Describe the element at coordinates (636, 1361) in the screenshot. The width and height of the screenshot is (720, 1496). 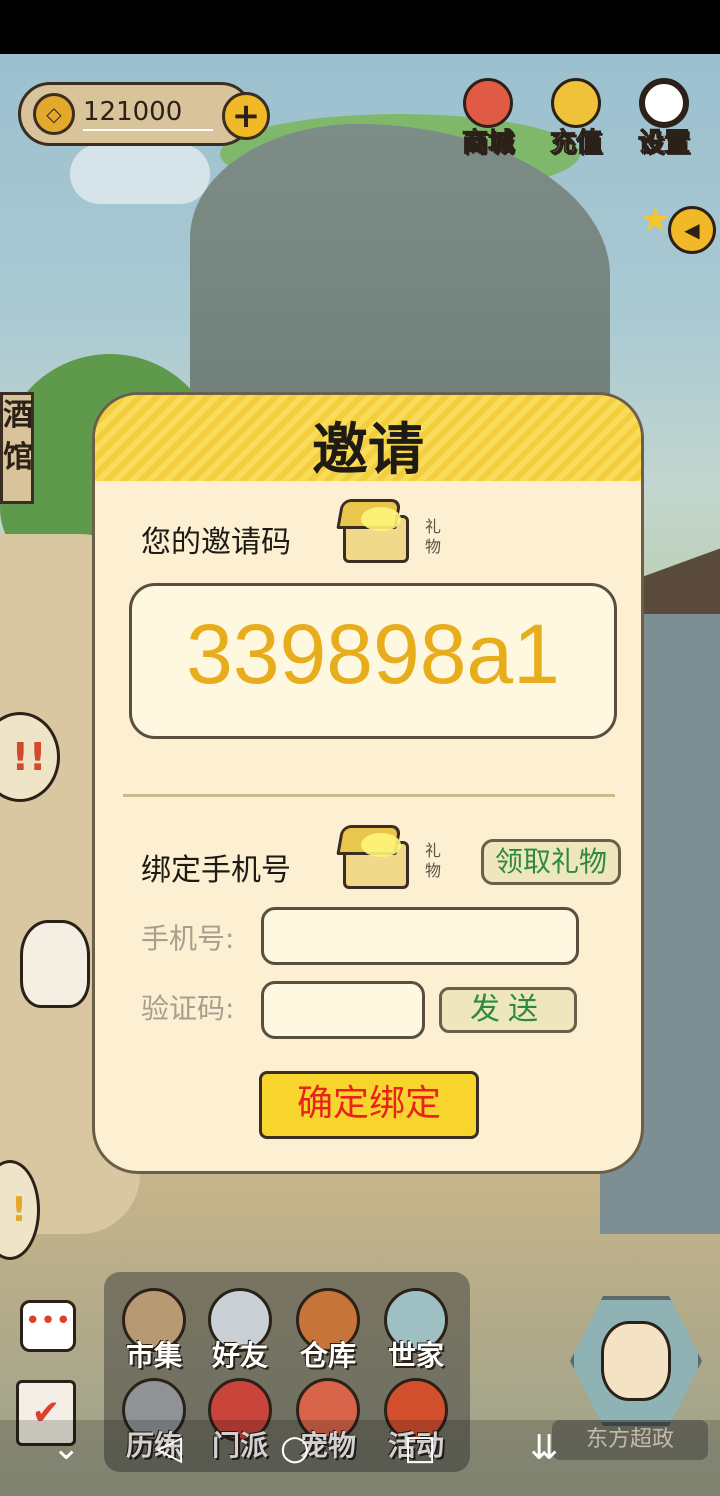
I see `avatar-face` at that location.